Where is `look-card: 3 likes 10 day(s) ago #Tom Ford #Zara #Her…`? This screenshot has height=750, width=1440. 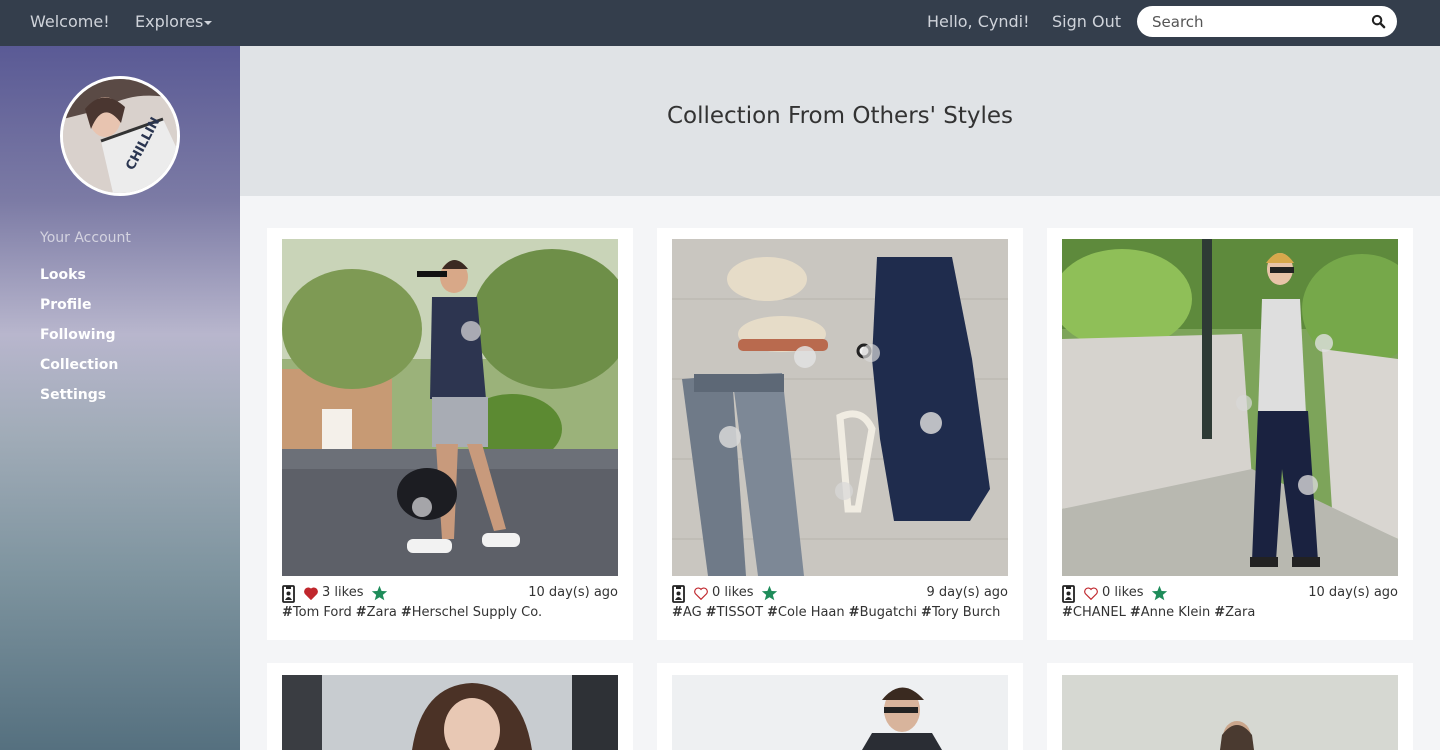 look-card: 3 likes 10 day(s) ago #Tom Ford #Zara #Her… is located at coordinates (450, 434).